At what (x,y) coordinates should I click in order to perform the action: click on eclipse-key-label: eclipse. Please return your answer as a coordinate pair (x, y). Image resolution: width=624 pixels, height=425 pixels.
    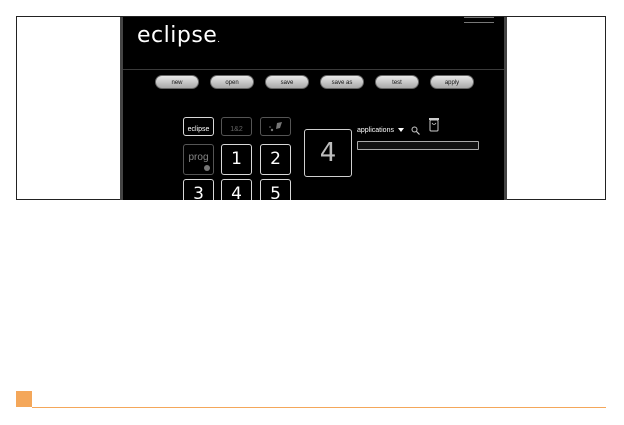
    Looking at the image, I should click on (198, 129).